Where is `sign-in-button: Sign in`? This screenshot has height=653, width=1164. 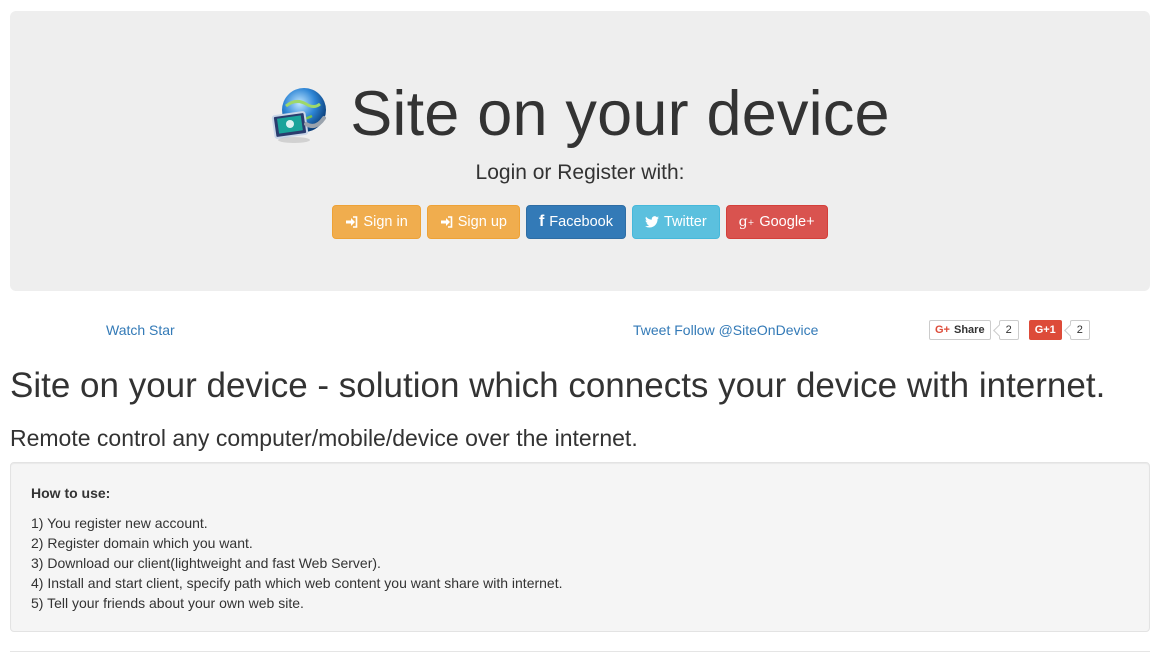 sign-in-button: Sign in is located at coordinates (376, 222).